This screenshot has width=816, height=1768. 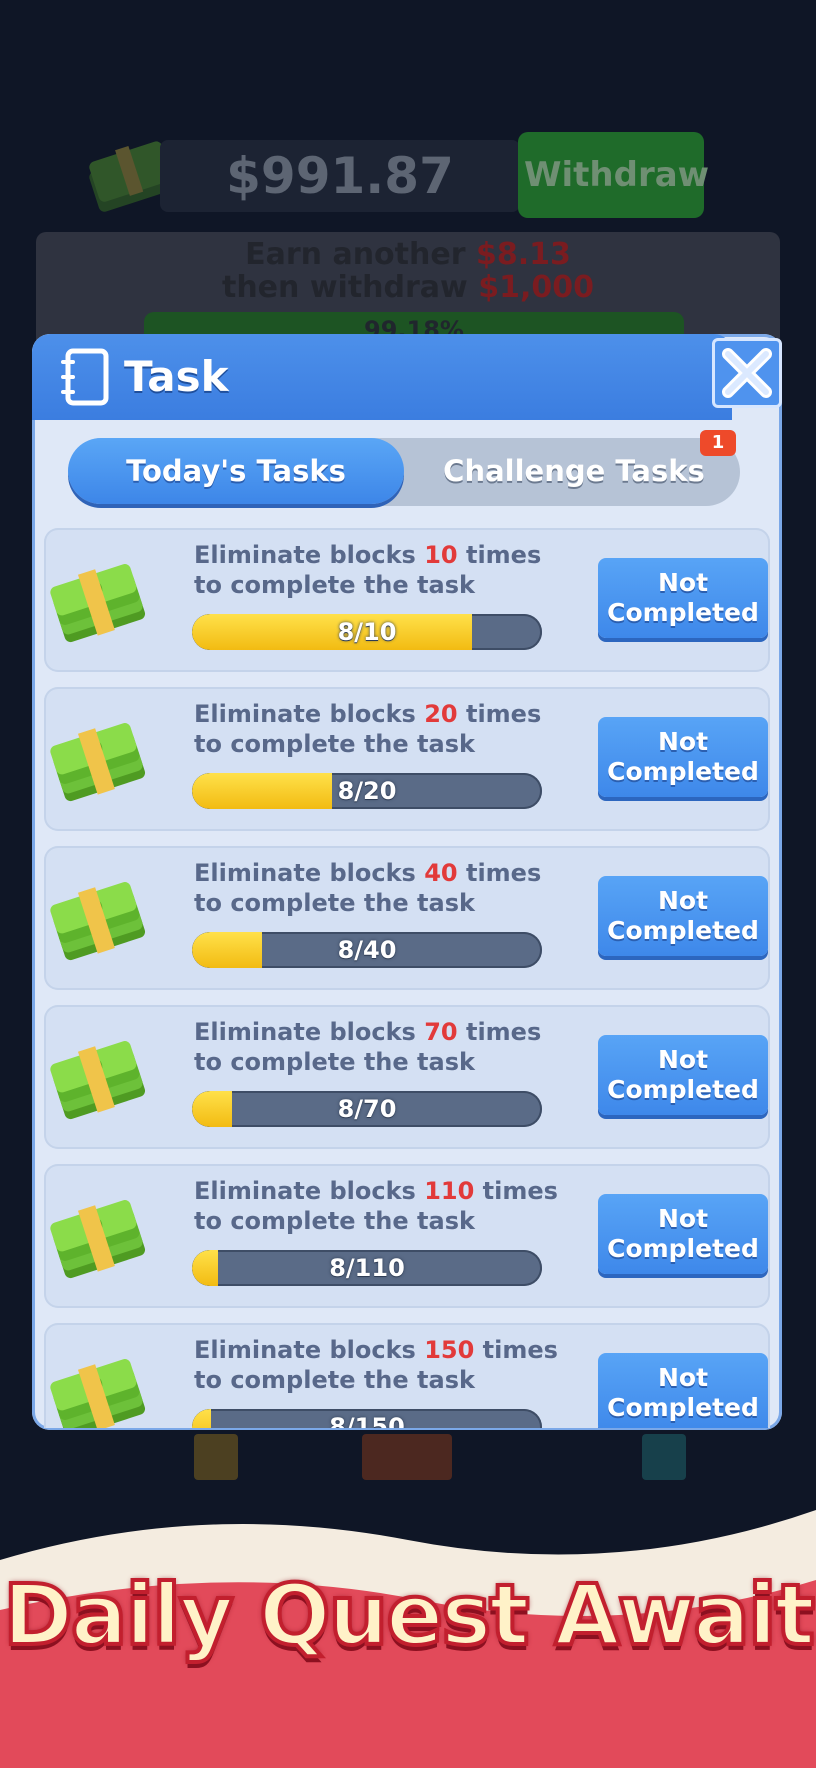 I want to click on progress-label: 8/20, so click(x=367, y=791).